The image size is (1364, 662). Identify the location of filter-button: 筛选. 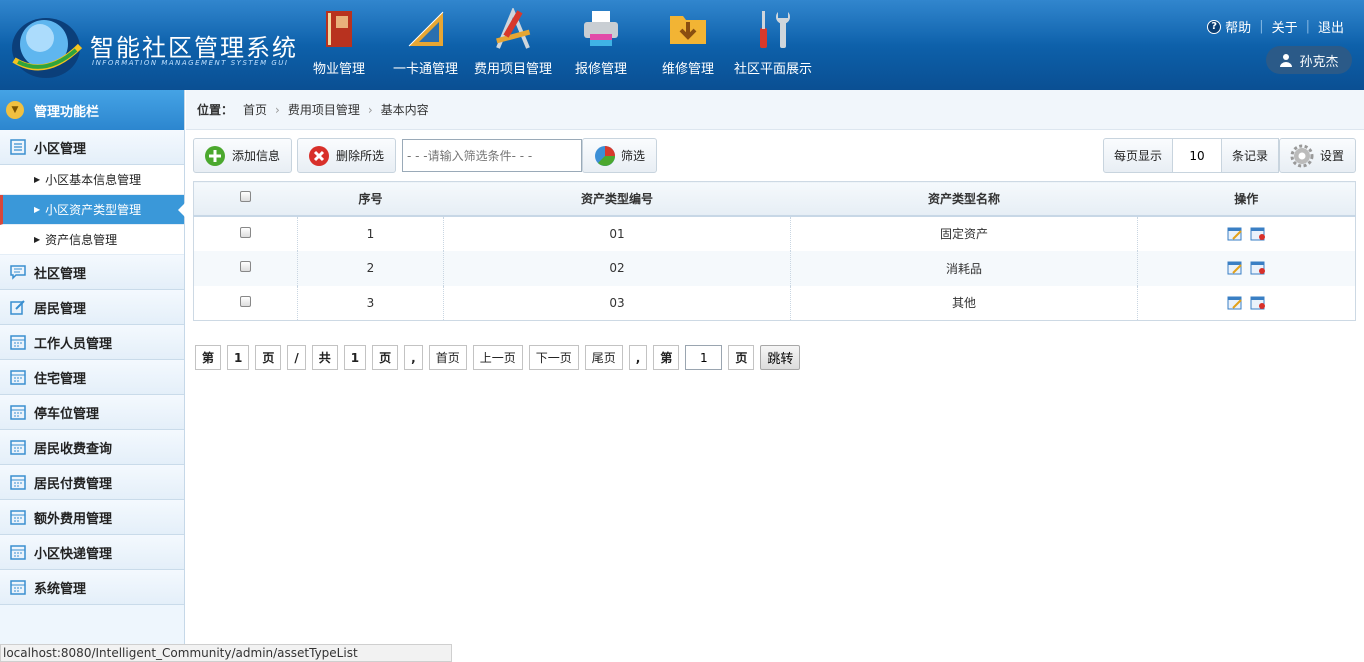
(619, 155).